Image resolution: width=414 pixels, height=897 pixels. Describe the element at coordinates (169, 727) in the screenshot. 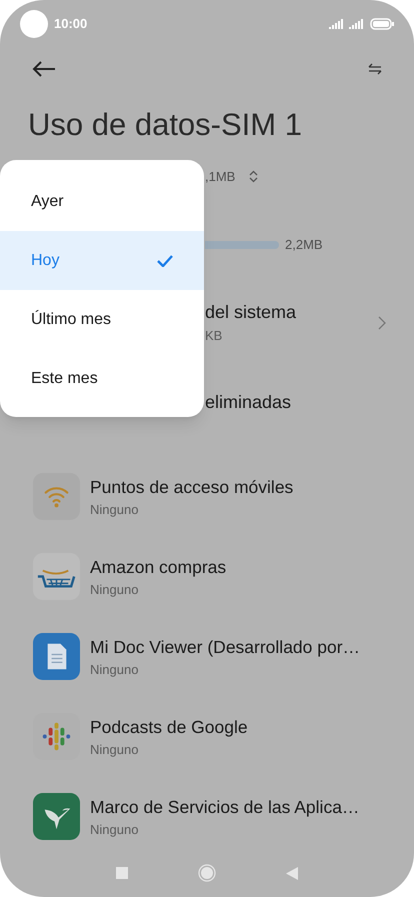

I see `app-name: Podcasts de Google` at that location.